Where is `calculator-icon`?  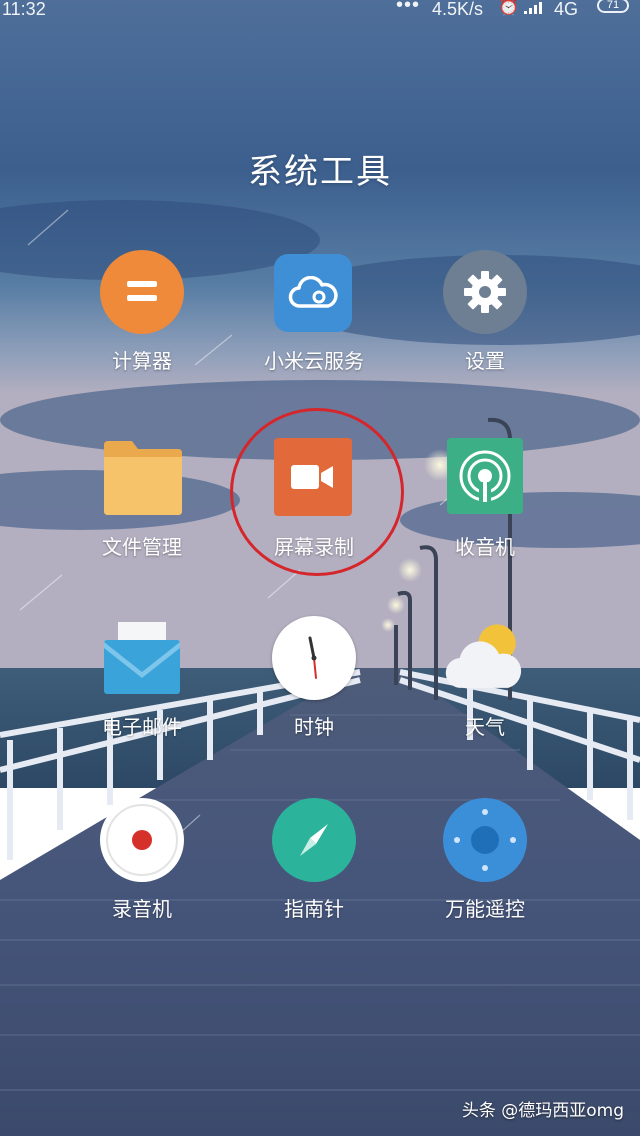
calculator-icon is located at coordinates (142, 292).